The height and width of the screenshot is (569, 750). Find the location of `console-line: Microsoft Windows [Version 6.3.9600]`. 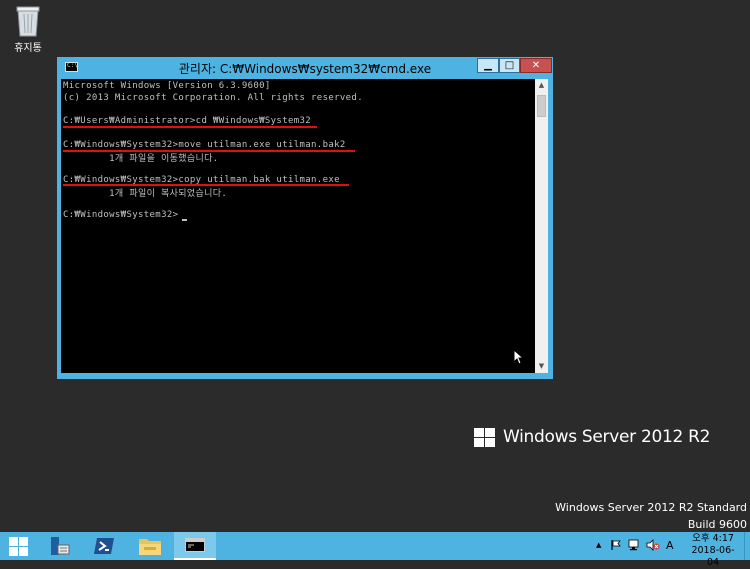

console-line: Microsoft Windows [Version 6.3.9600] is located at coordinates (167, 86).